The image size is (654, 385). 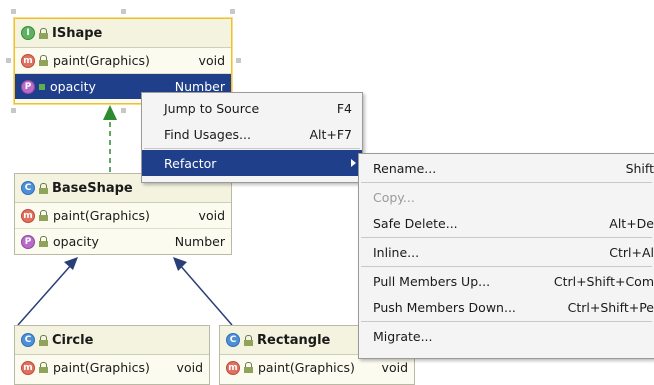 What do you see at coordinates (42, 86) in the screenshot?
I see `visibility-icon` at bounding box center [42, 86].